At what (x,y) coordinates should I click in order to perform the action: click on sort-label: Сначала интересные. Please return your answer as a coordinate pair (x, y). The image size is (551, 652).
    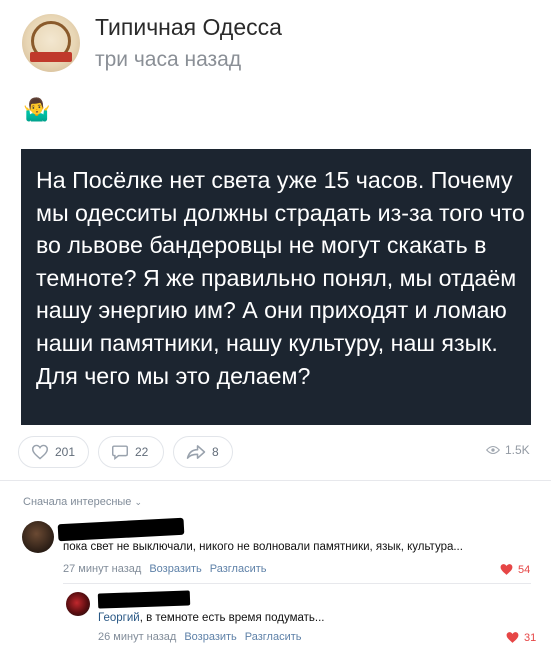
    Looking at the image, I should click on (77, 502).